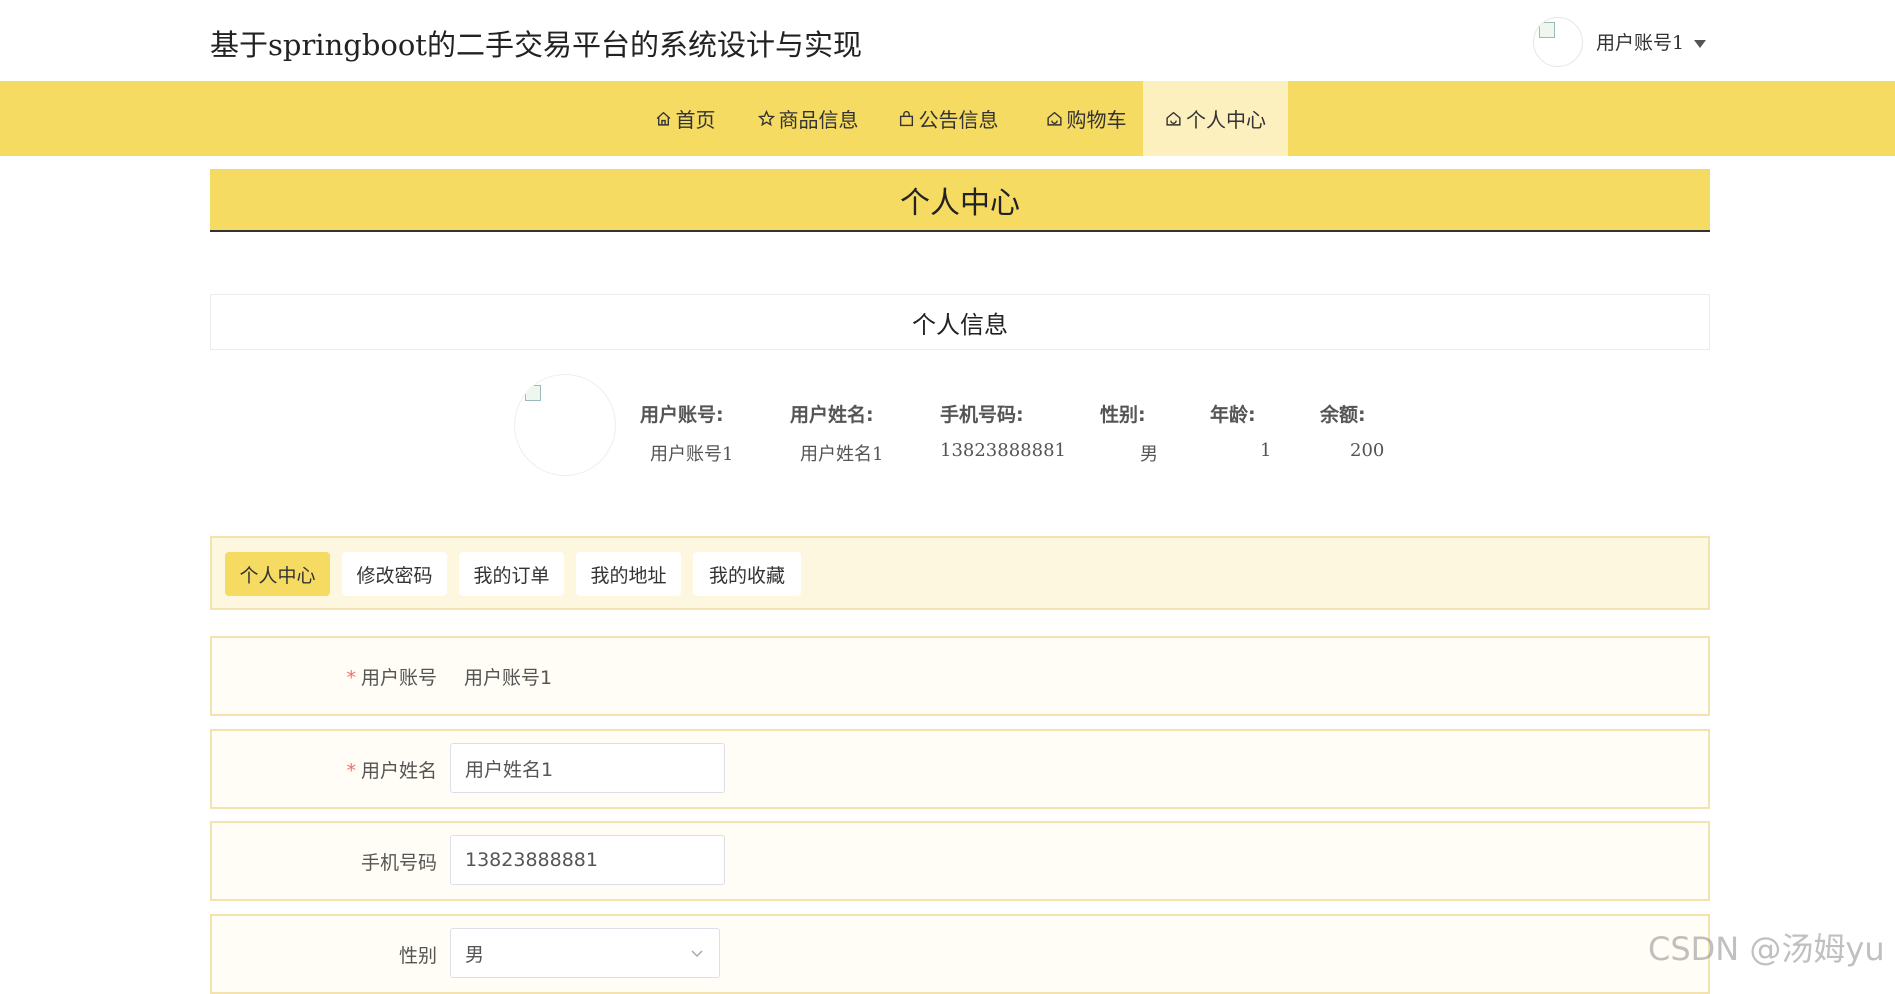  Describe the element at coordinates (1367, 450) in the screenshot. I see `info-value-balance: 200` at that location.